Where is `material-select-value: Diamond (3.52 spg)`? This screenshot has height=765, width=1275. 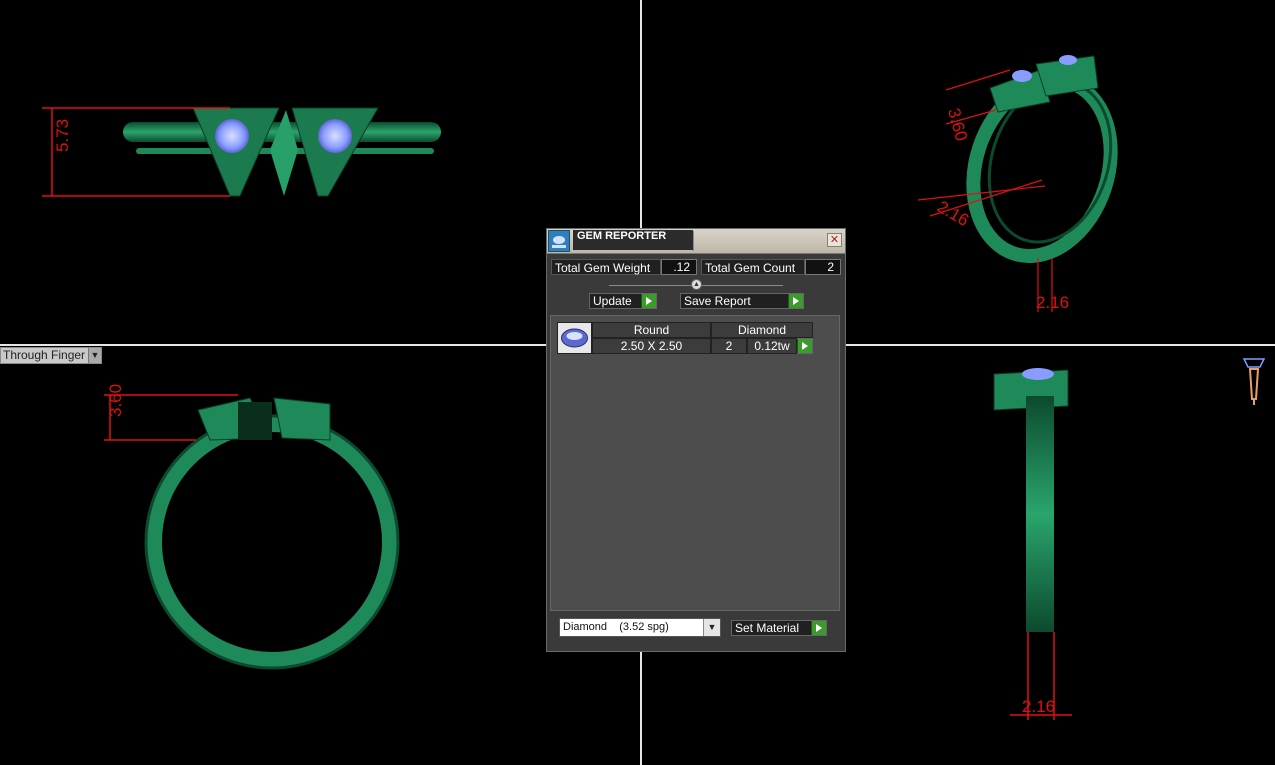 material-select-value: Diamond (3.52 spg) is located at coordinates (616, 627).